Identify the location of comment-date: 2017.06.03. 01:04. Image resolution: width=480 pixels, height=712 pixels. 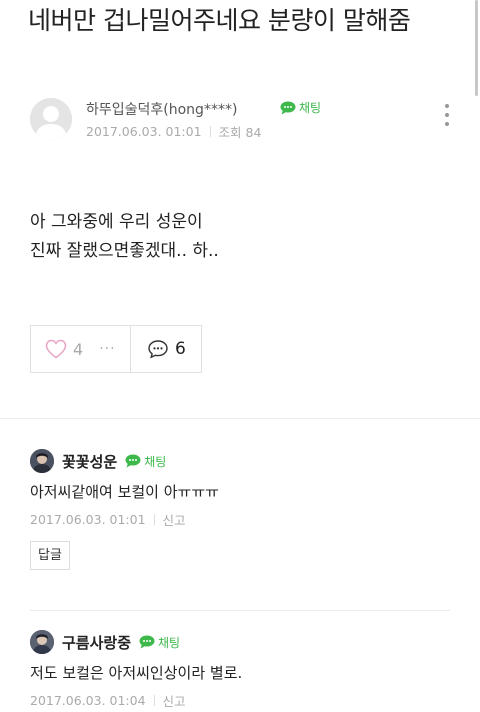
(88, 700).